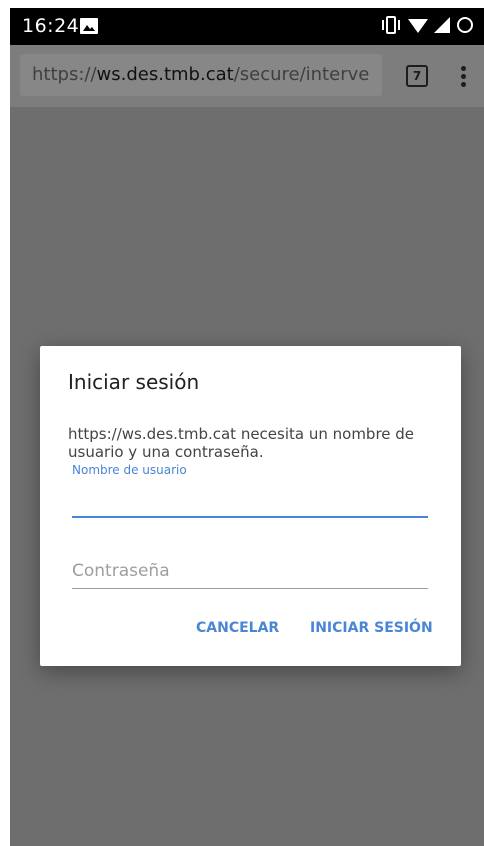  Describe the element at coordinates (129, 470) in the screenshot. I see `username-label: Nombre de usuario` at that location.